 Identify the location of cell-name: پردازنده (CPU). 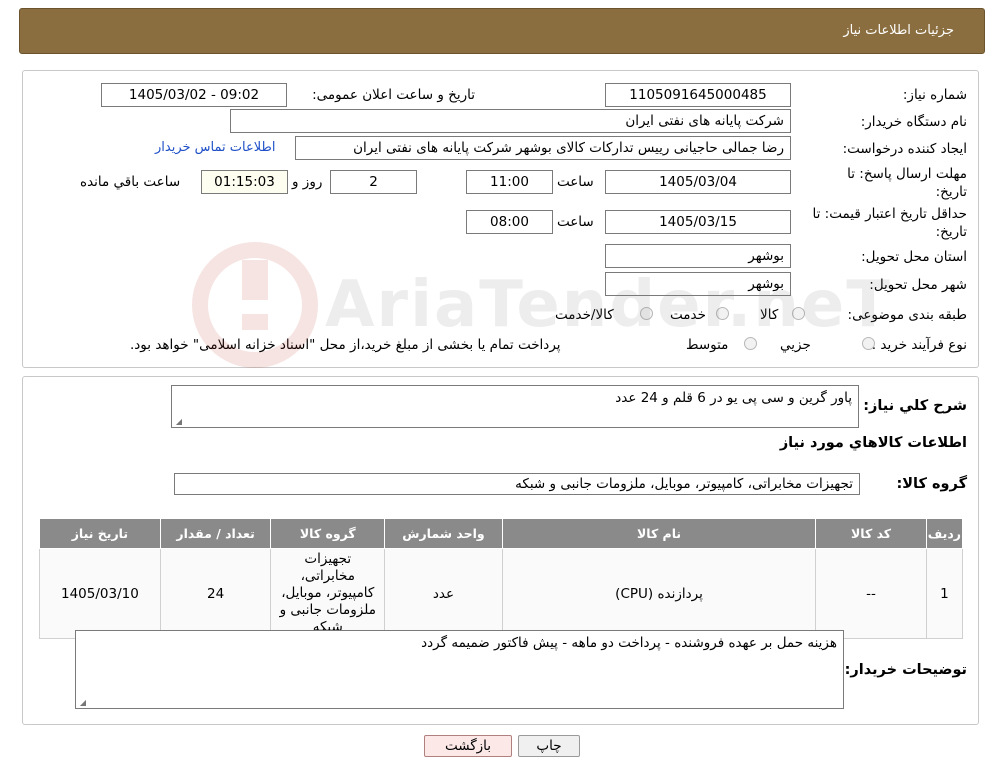
(659, 593).